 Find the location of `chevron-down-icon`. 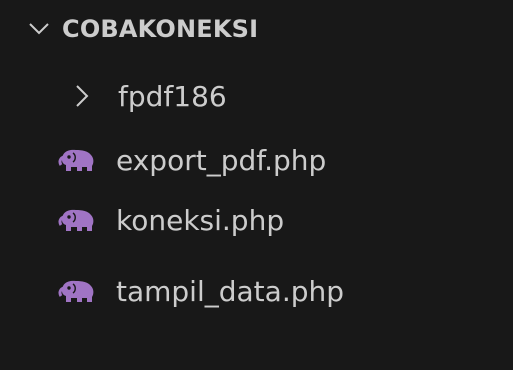

chevron-down-icon is located at coordinates (39, 29).